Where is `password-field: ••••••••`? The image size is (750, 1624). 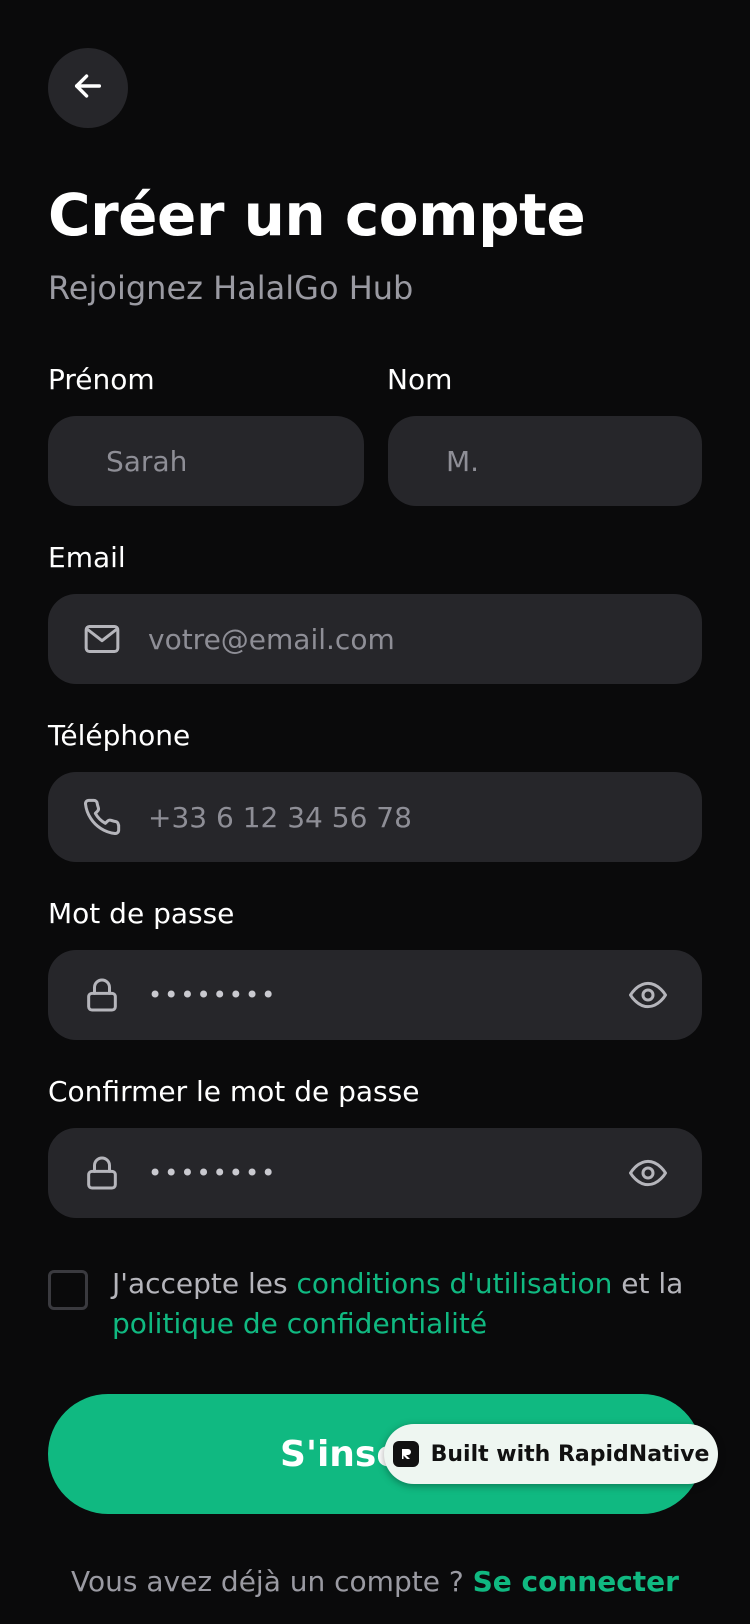
password-field: •••••••• is located at coordinates (375, 995).